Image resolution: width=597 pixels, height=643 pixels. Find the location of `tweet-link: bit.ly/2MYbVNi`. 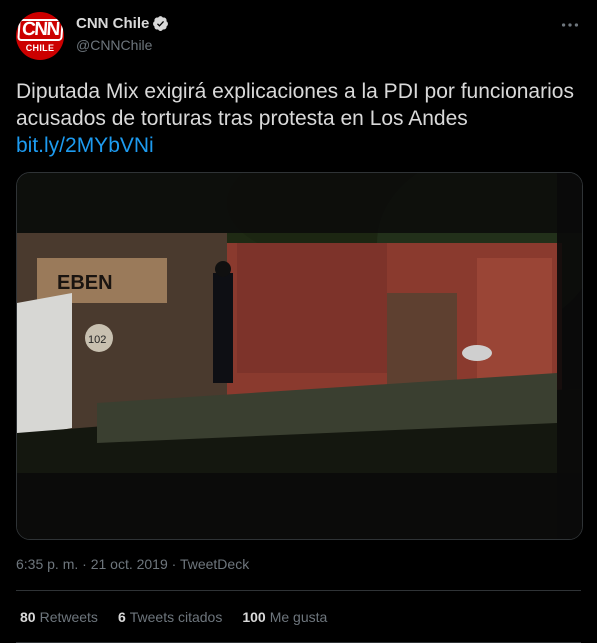

tweet-link: bit.ly/2MYbVNi is located at coordinates (85, 145).